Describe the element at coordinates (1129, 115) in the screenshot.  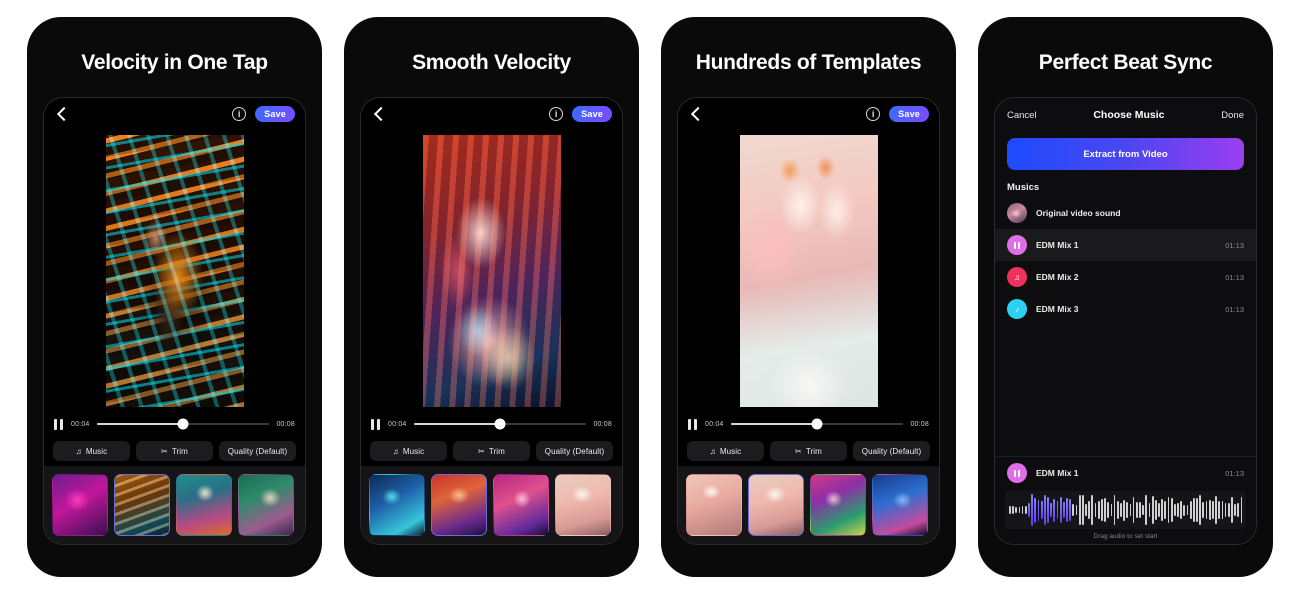
I see `music-panel-title: Choose Music` at that location.